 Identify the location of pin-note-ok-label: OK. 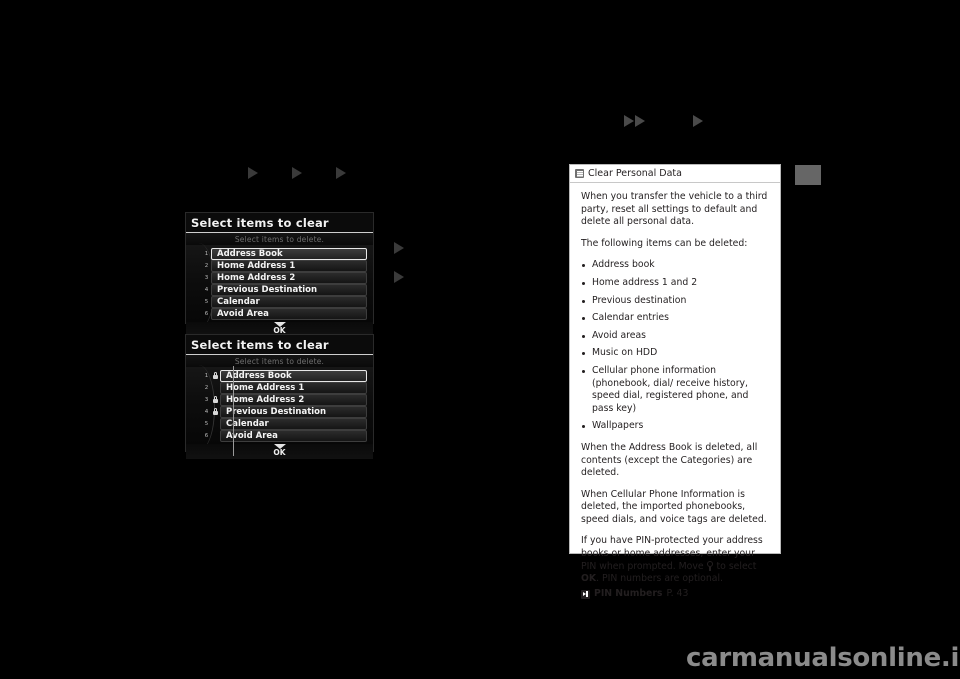
(589, 579).